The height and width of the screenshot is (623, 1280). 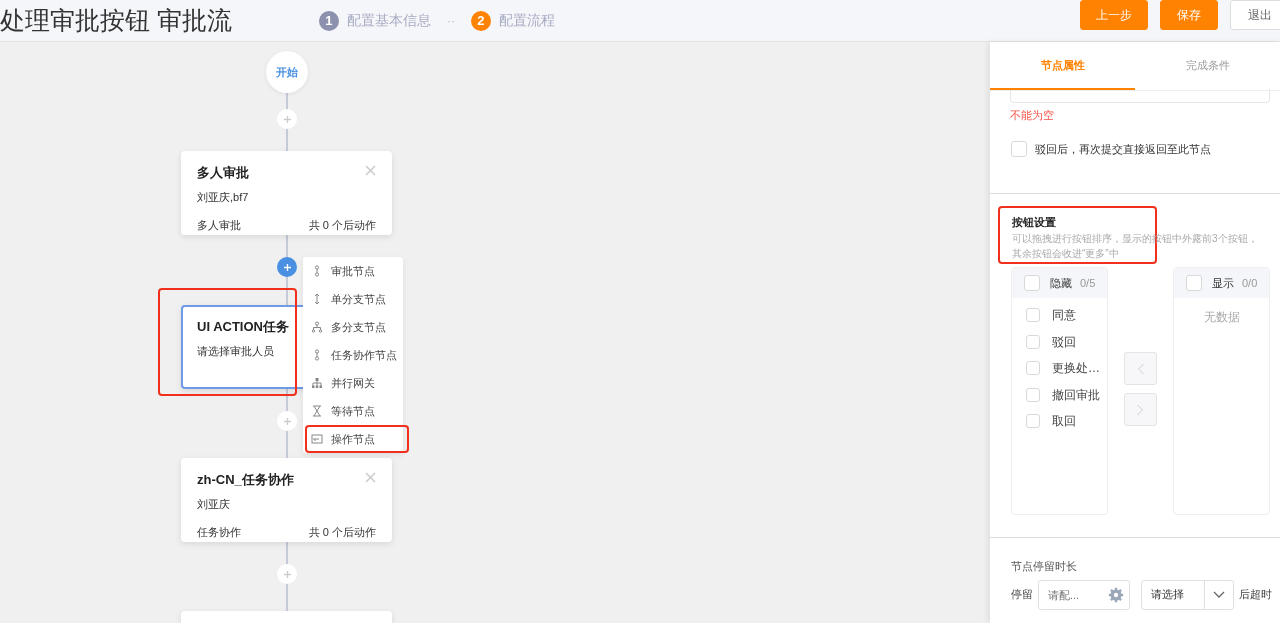 What do you see at coordinates (1061, 283) in the screenshot?
I see `list-title: 隐藏` at bounding box center [1061, 283].